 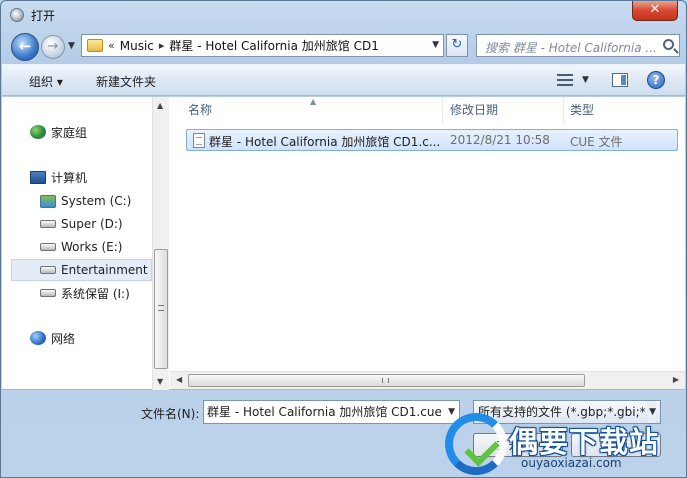 What do you see at coordinates (160, 105) in the screenshot?
I see `scroll-up-icon: ▲` at bounding box center [160, 105].